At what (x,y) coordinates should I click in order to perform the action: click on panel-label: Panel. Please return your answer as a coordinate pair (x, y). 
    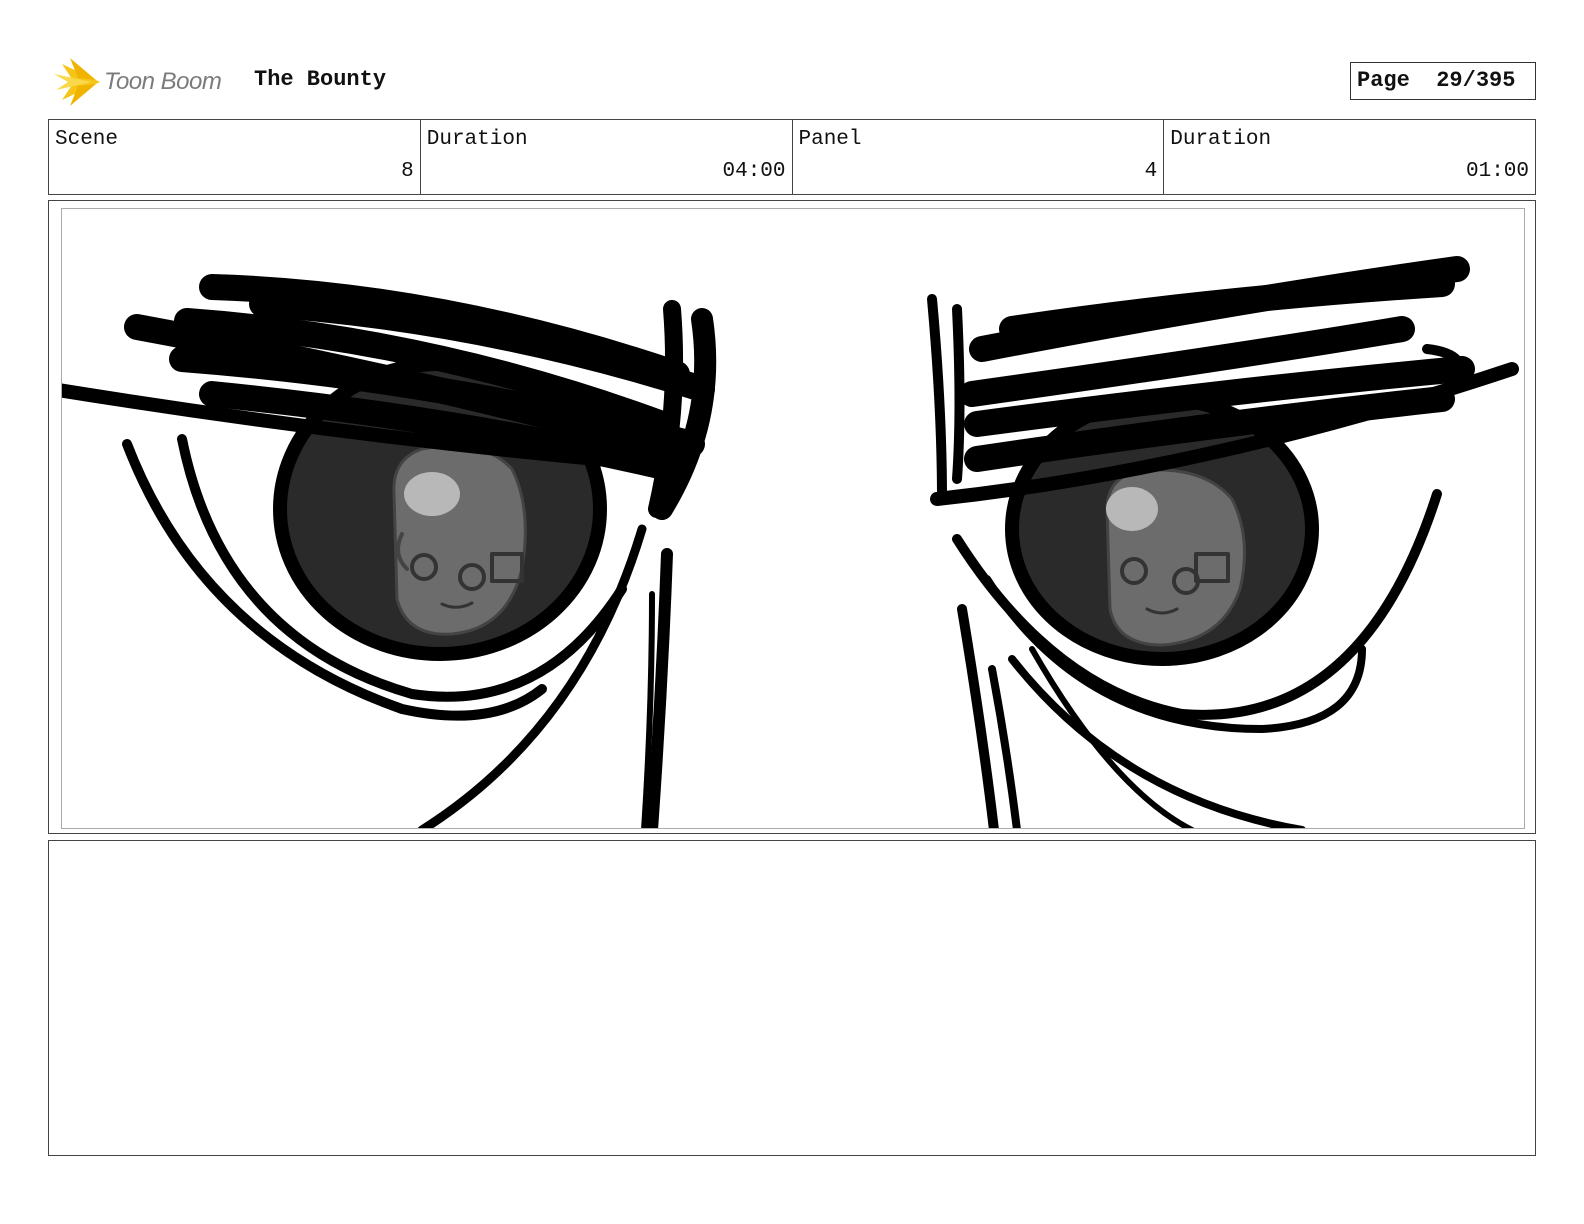
    Looking at the image, I should click on (830, 139).